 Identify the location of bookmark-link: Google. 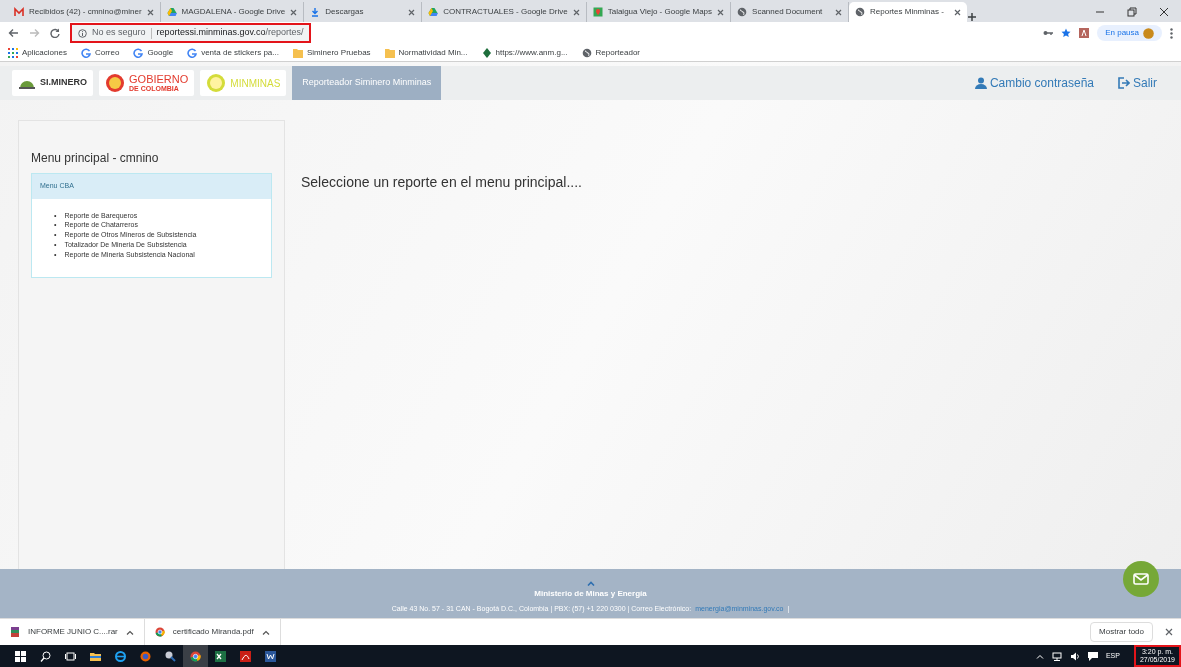
(153, 52).